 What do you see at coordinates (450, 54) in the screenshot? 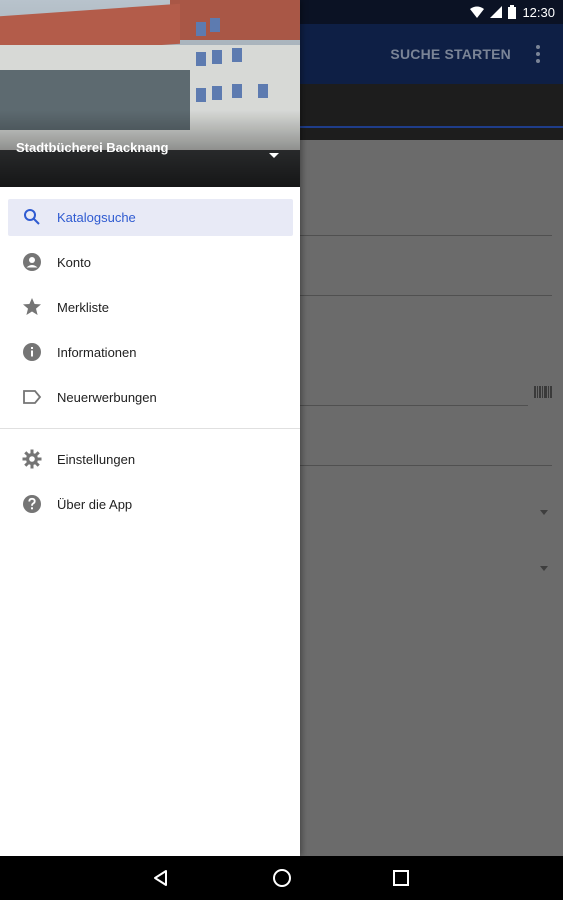
I see `start-search-button: SUCHE STARTEN` at bounding box center [450, 54].